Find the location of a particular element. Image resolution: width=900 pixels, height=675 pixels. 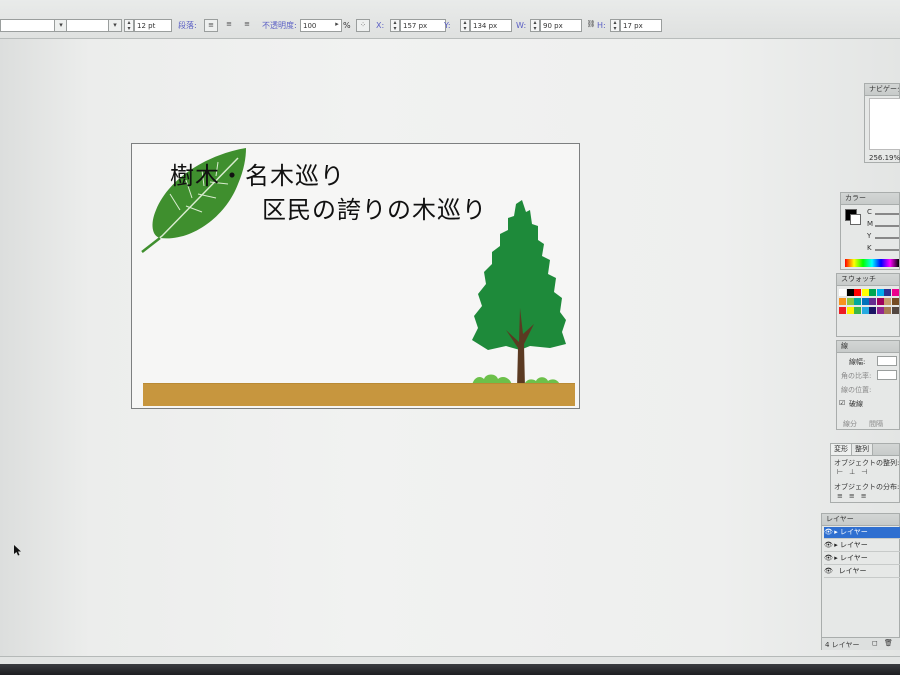

miter-limit-input is located at coordinates (887, 375).